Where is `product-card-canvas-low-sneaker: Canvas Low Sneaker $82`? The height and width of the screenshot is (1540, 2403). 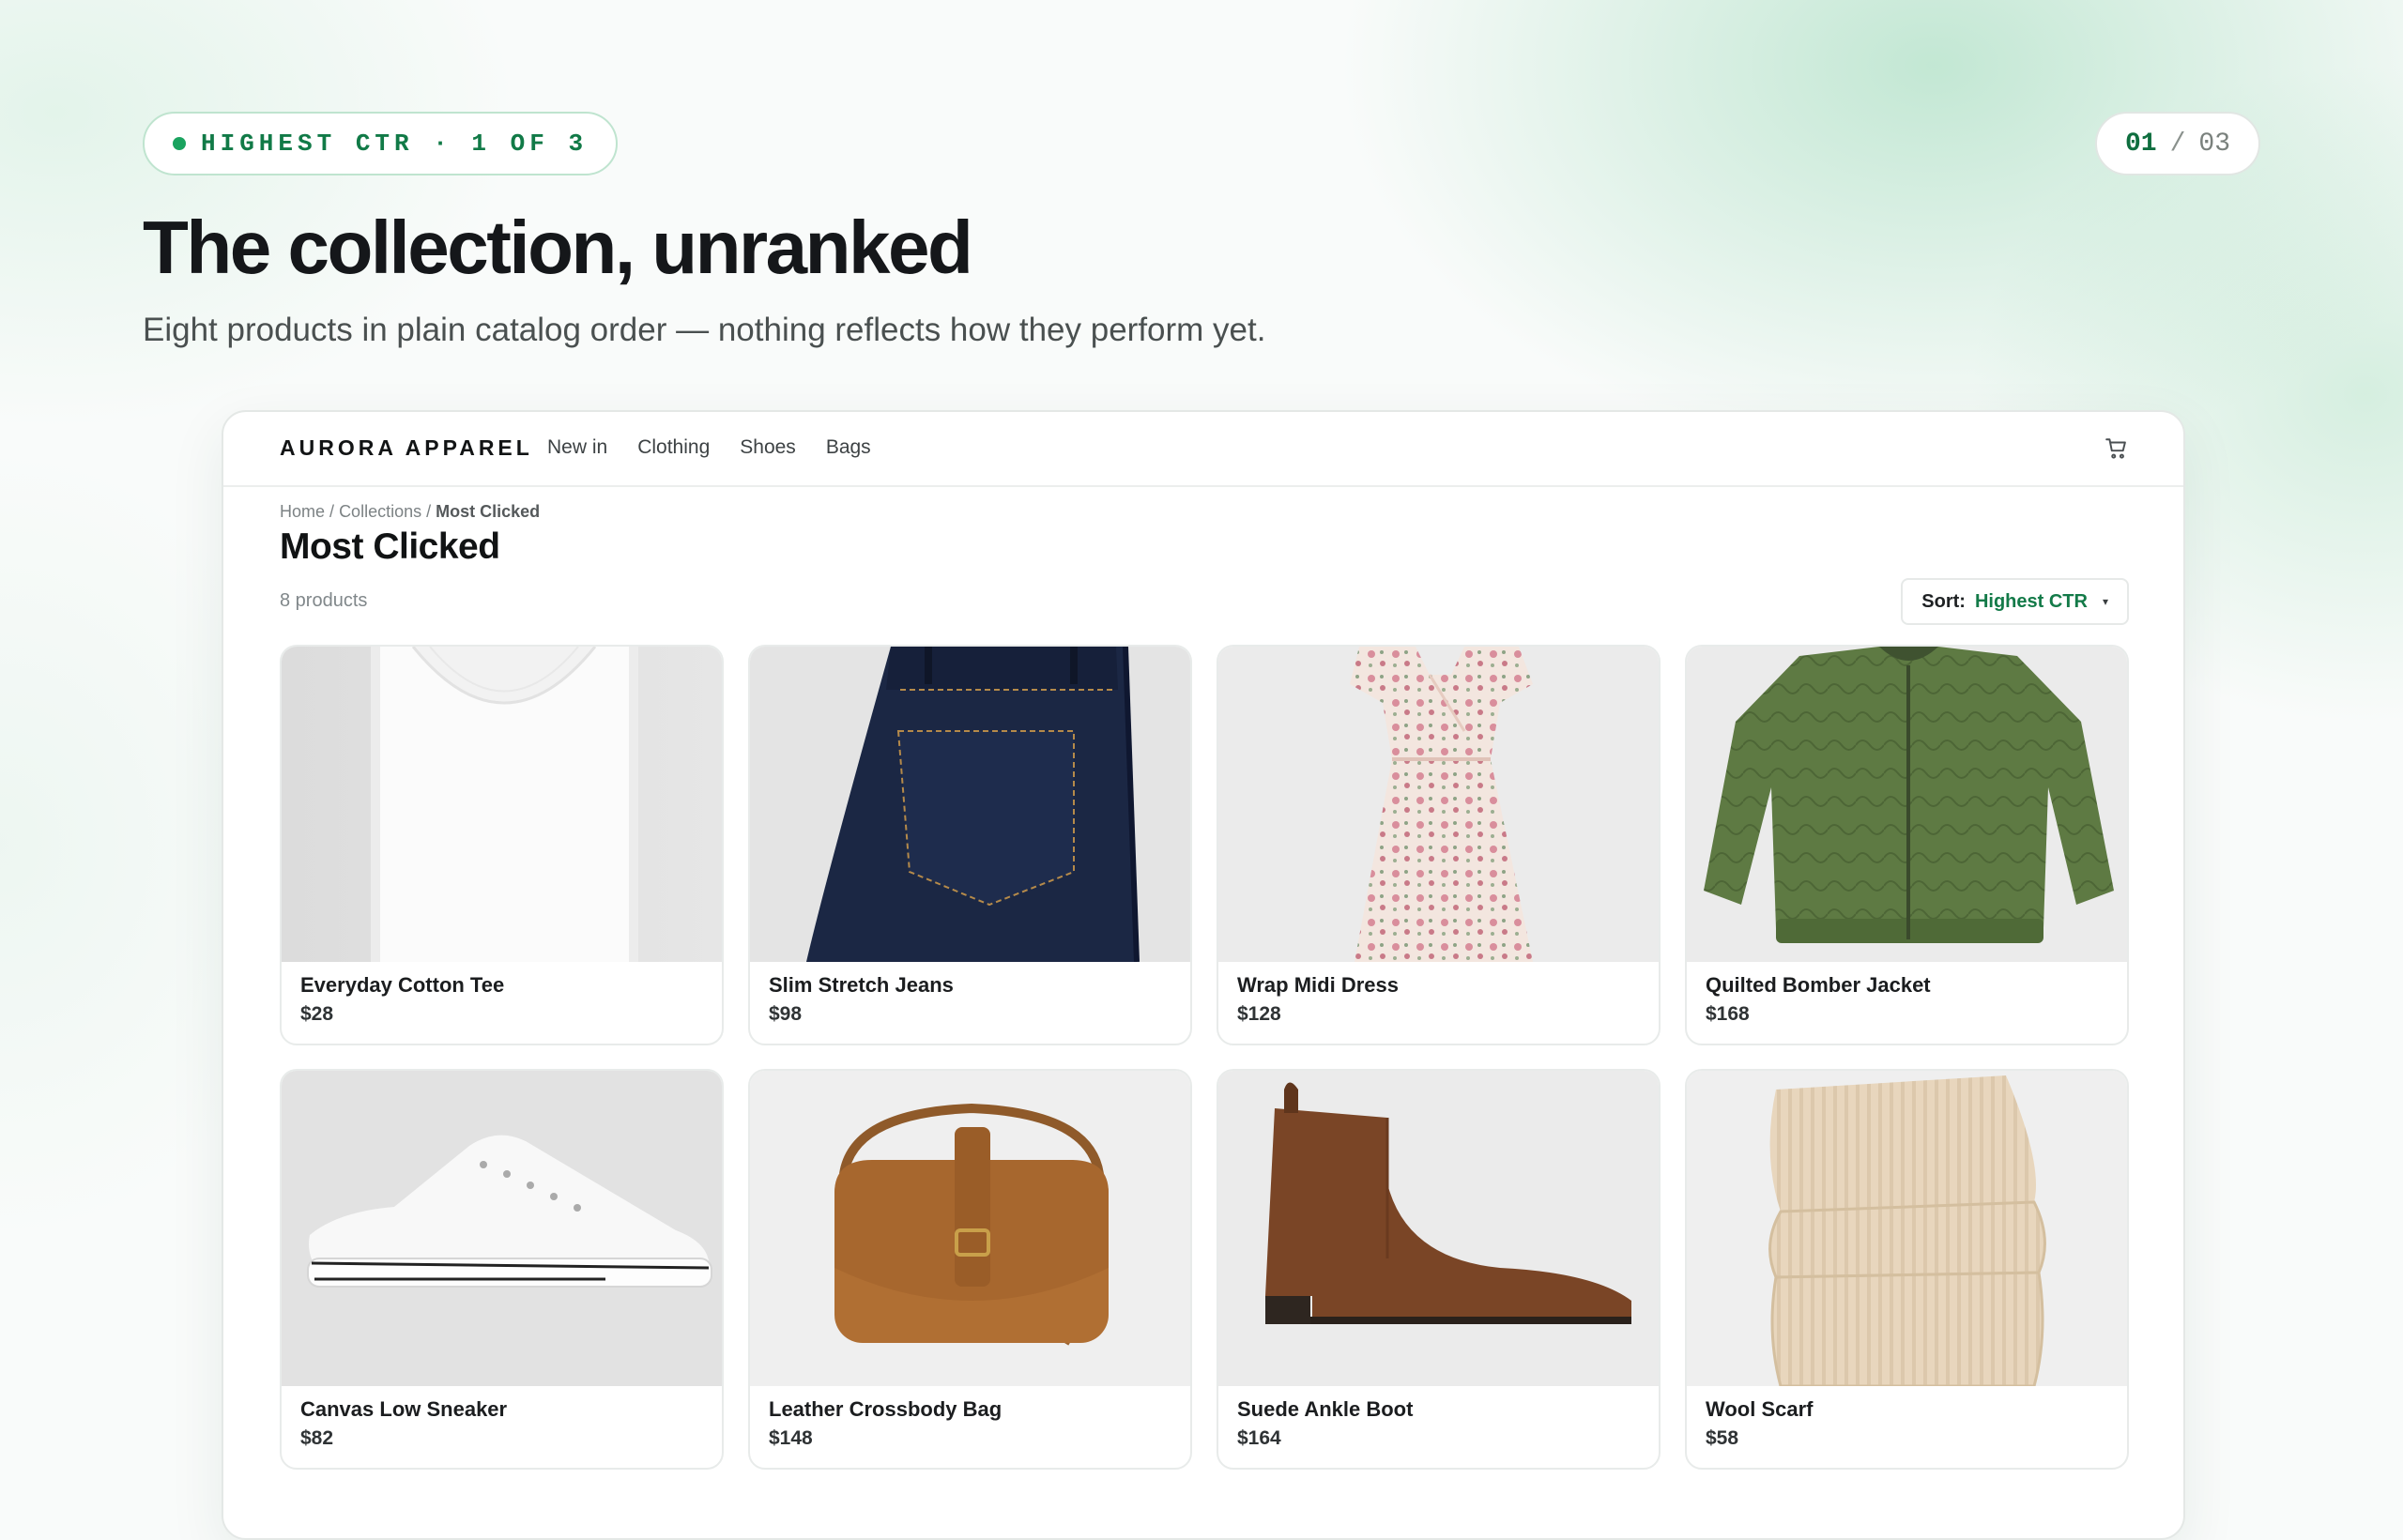
product-card-canvas-low-sneaker: Canvas Low Sneaker $82 is located at coordinates (502, 1269).